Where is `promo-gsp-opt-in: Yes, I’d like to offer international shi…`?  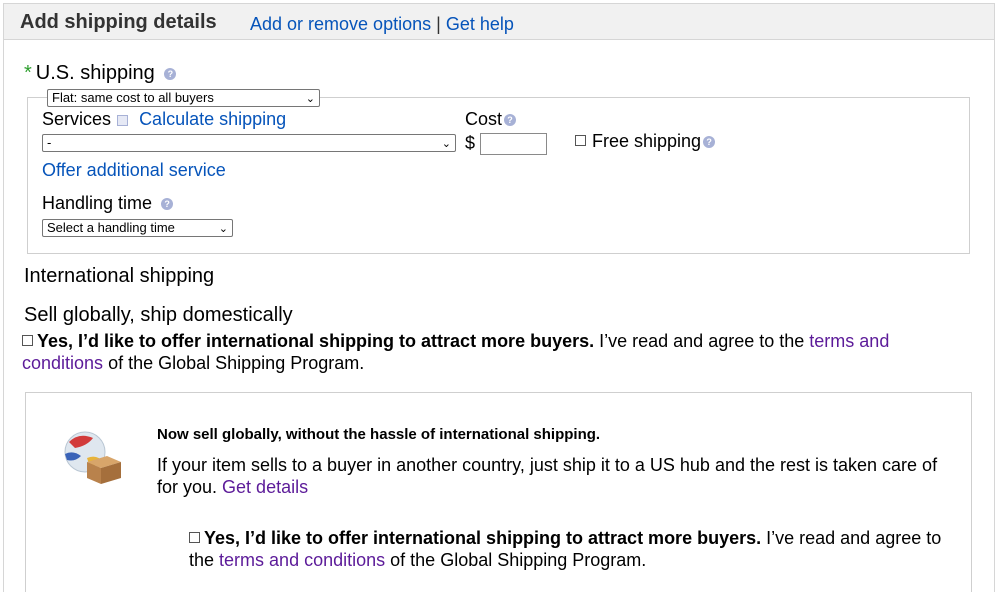
promo-gsp-opt-in: Yes, I’d like to offer international shi… is located at coordinates (565, 549).